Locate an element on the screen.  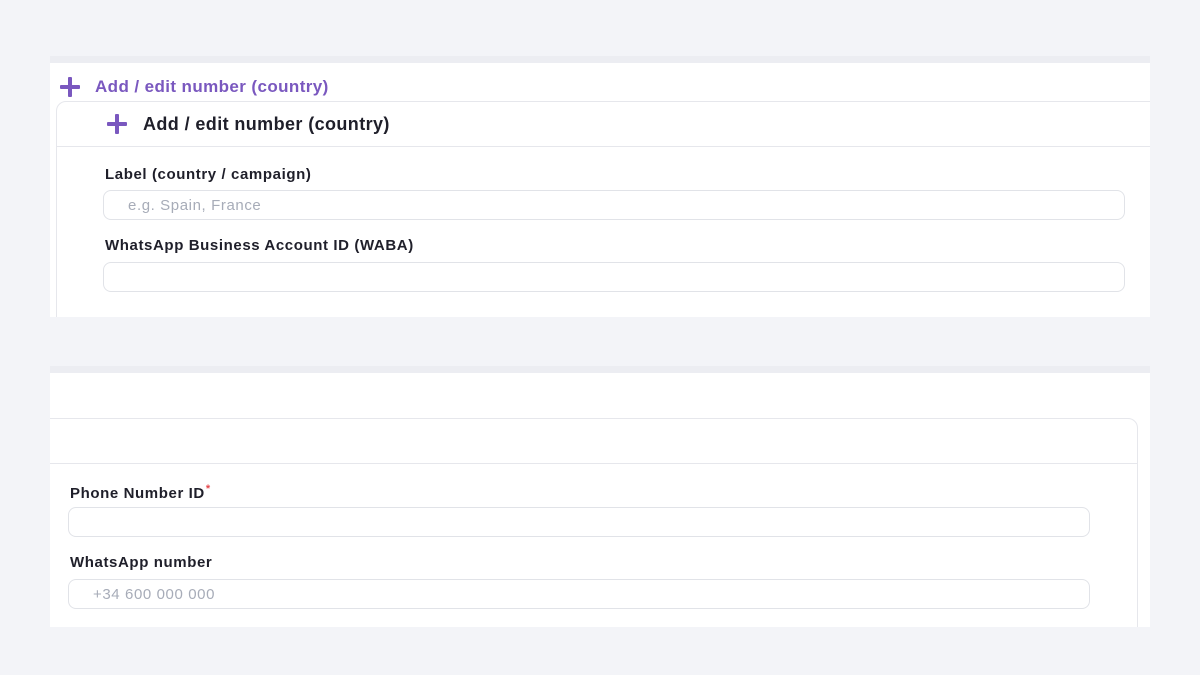
waba-field-label: WhatsApp Business Account ID (WABA) is located at coordinates (259, 245).